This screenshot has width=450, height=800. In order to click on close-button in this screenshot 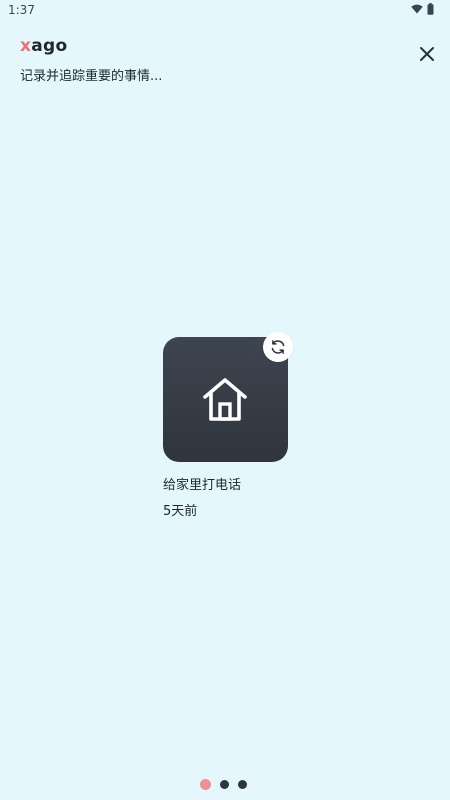, I will do `click(427, 54)`.